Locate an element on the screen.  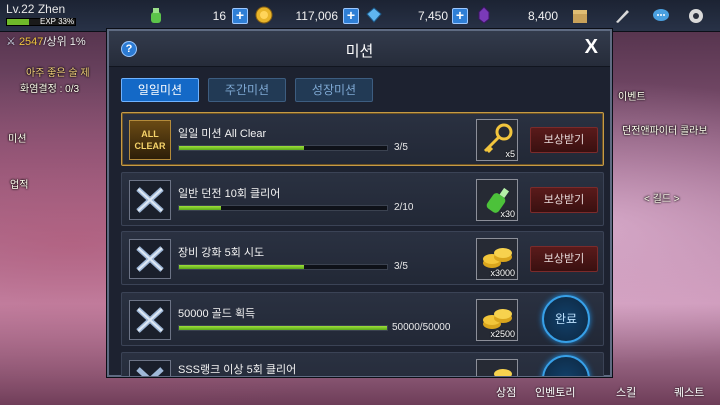
mission-row: ALL CLEAR 일일 미션 All Clear 3/5 x5 보상받기 is located at coordinates (362, 139).